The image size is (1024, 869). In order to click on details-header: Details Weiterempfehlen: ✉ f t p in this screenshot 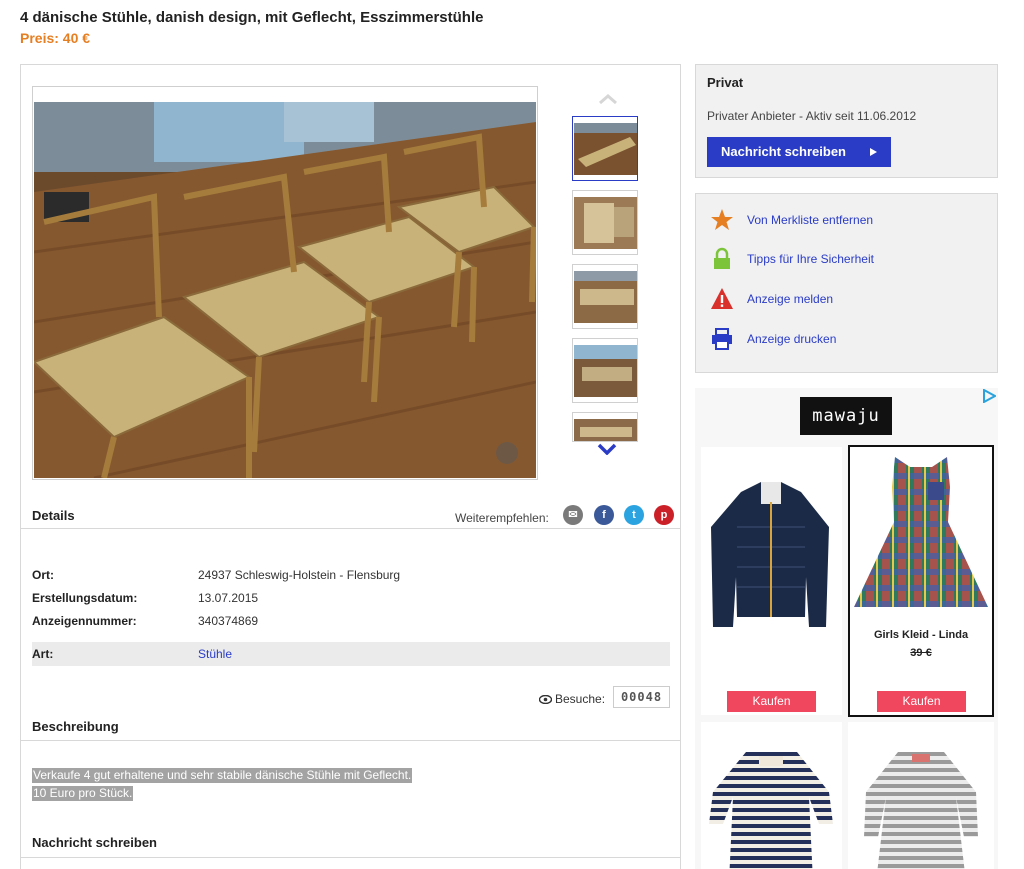, I will do `click(350, 512)`.